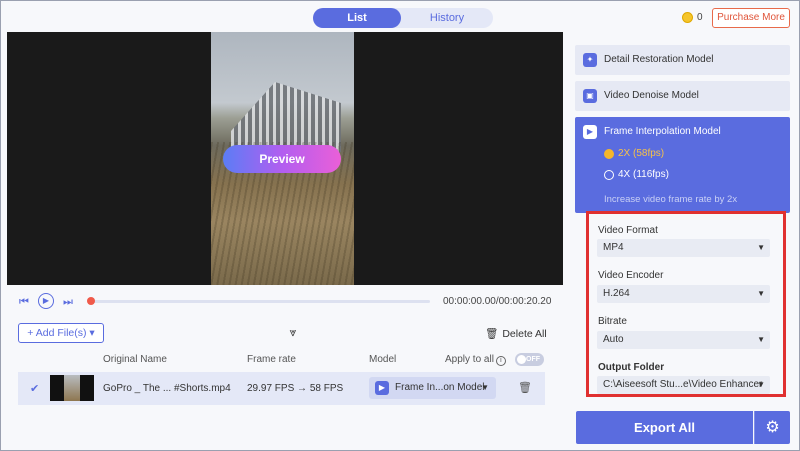  I want to click on arrow-right-icon: →, so click(302, 388).